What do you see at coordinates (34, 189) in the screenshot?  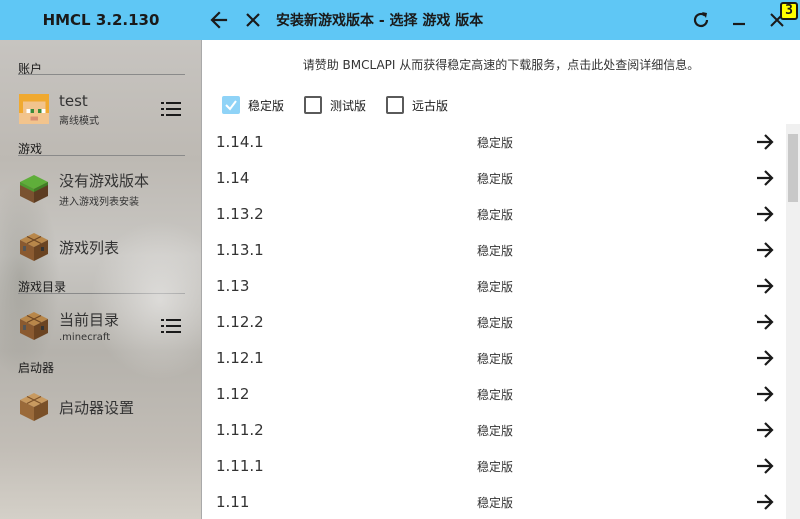 I see `grass-block-icon` at bounding box center [34, 189].